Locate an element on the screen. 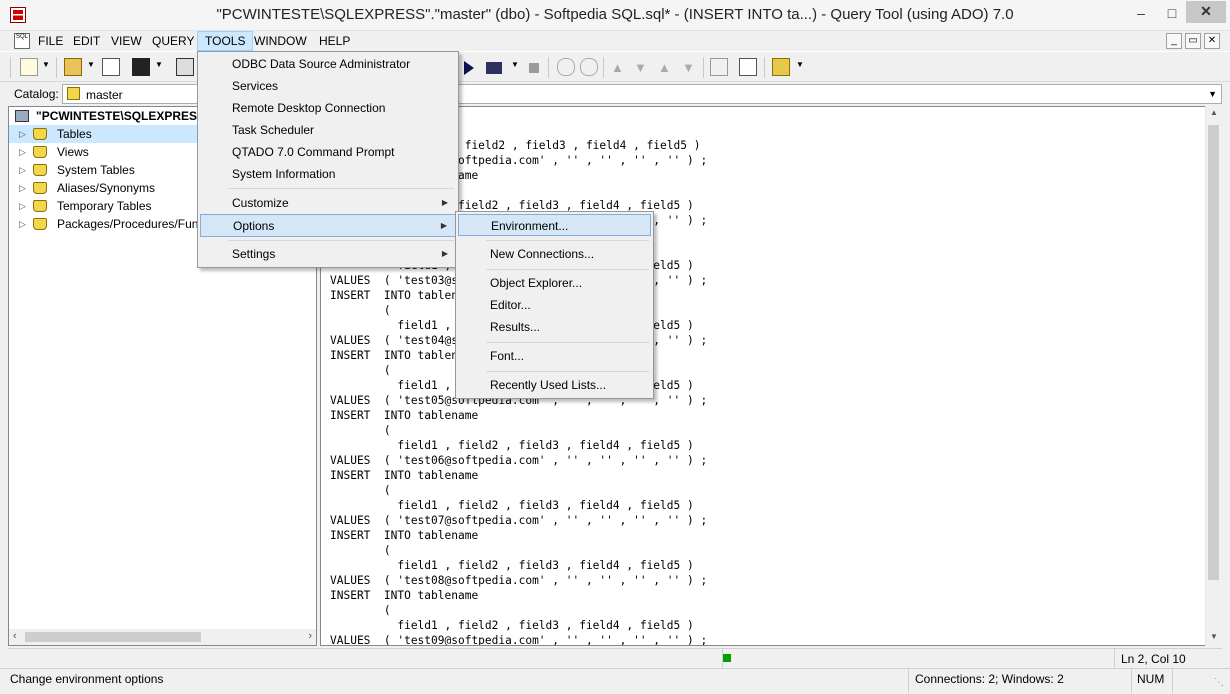 This screenshot has width=1230, height=694. maximize-button: □ is located at coordinates (1172, 13).